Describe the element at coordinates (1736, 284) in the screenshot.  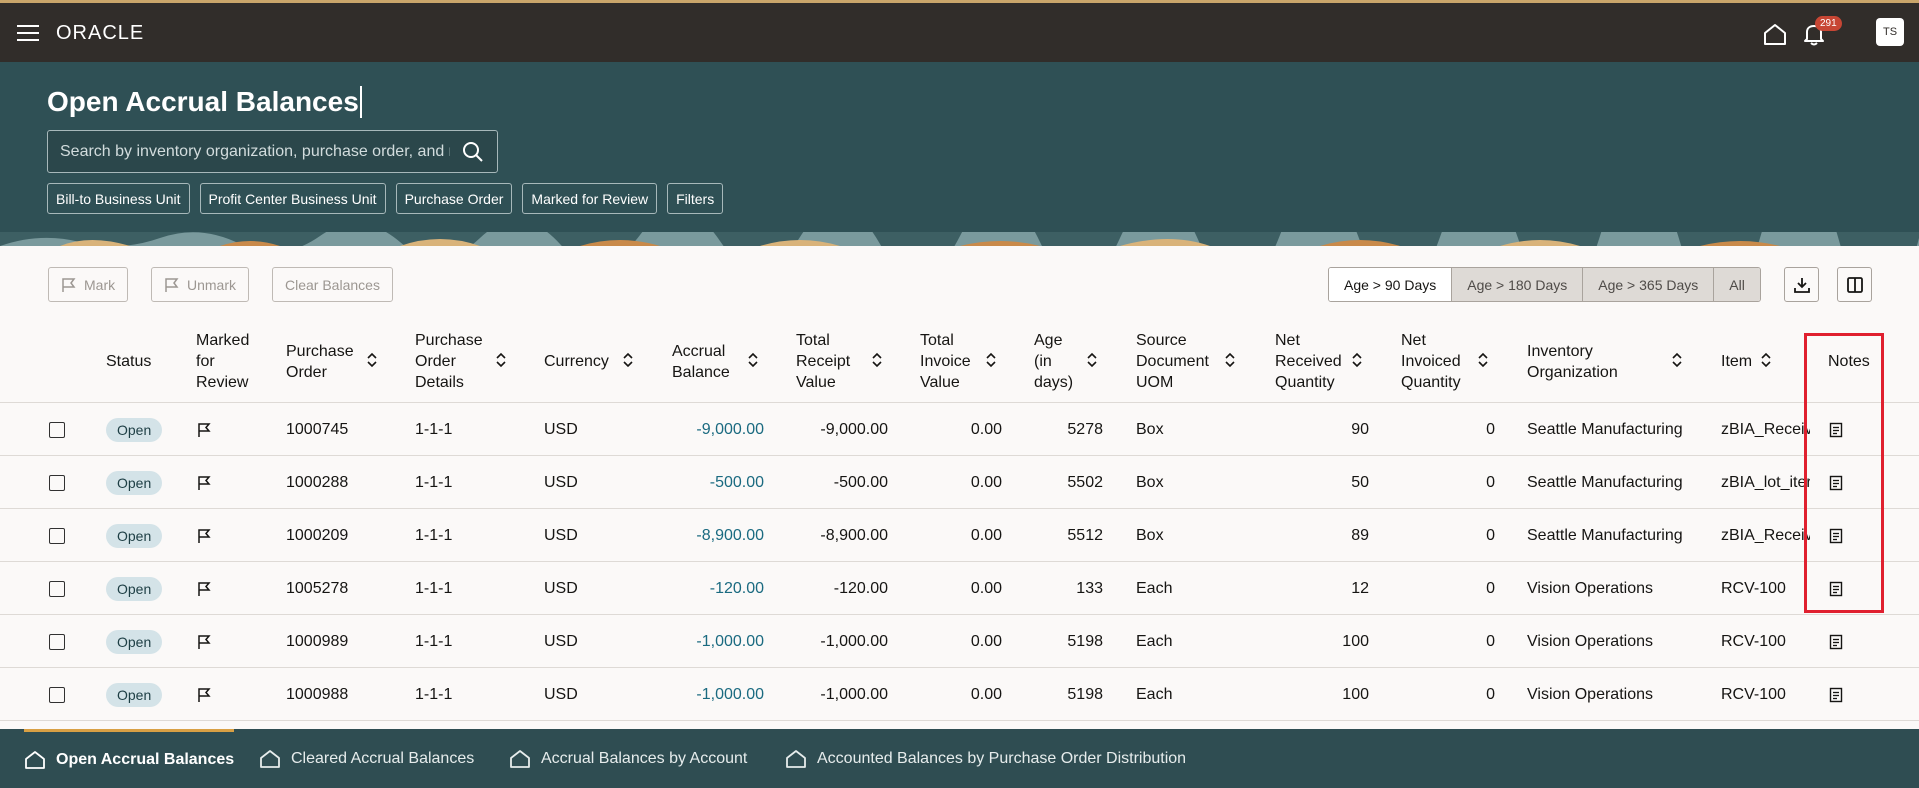
I see `age-filter-all: All` at that location.